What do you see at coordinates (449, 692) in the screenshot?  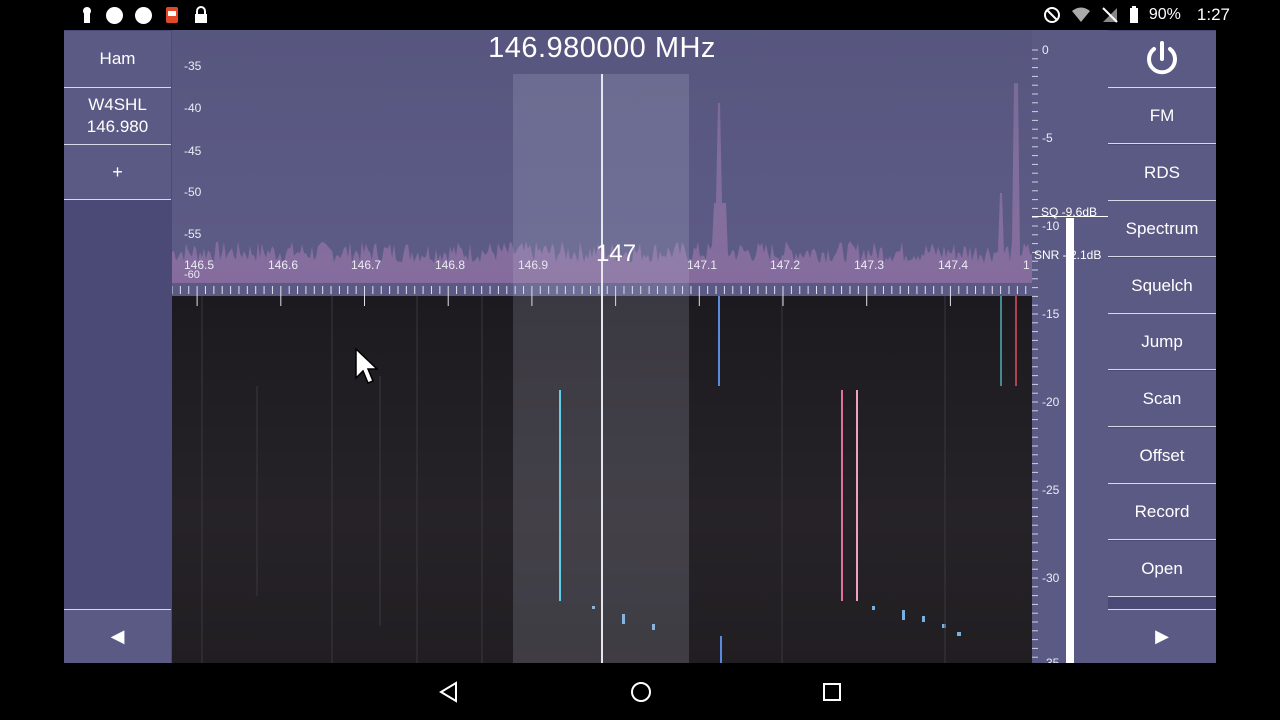 I see `back-icon` at bounding box center [449, 692].